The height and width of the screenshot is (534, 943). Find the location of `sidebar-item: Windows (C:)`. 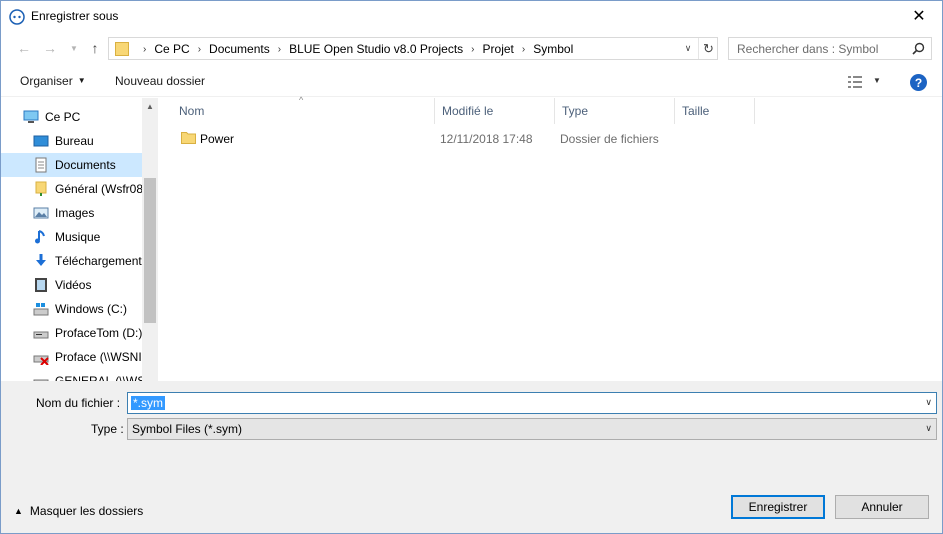

sidebar-item: Windows (C:) is located at coordinates (71, 309).